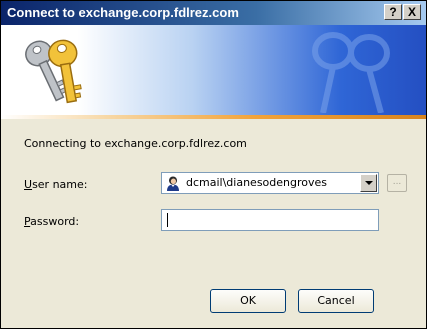  What do you see at coordinates (412, 12) in the screenshot?
I see `close-button: X` at bounding box center [412, 12].